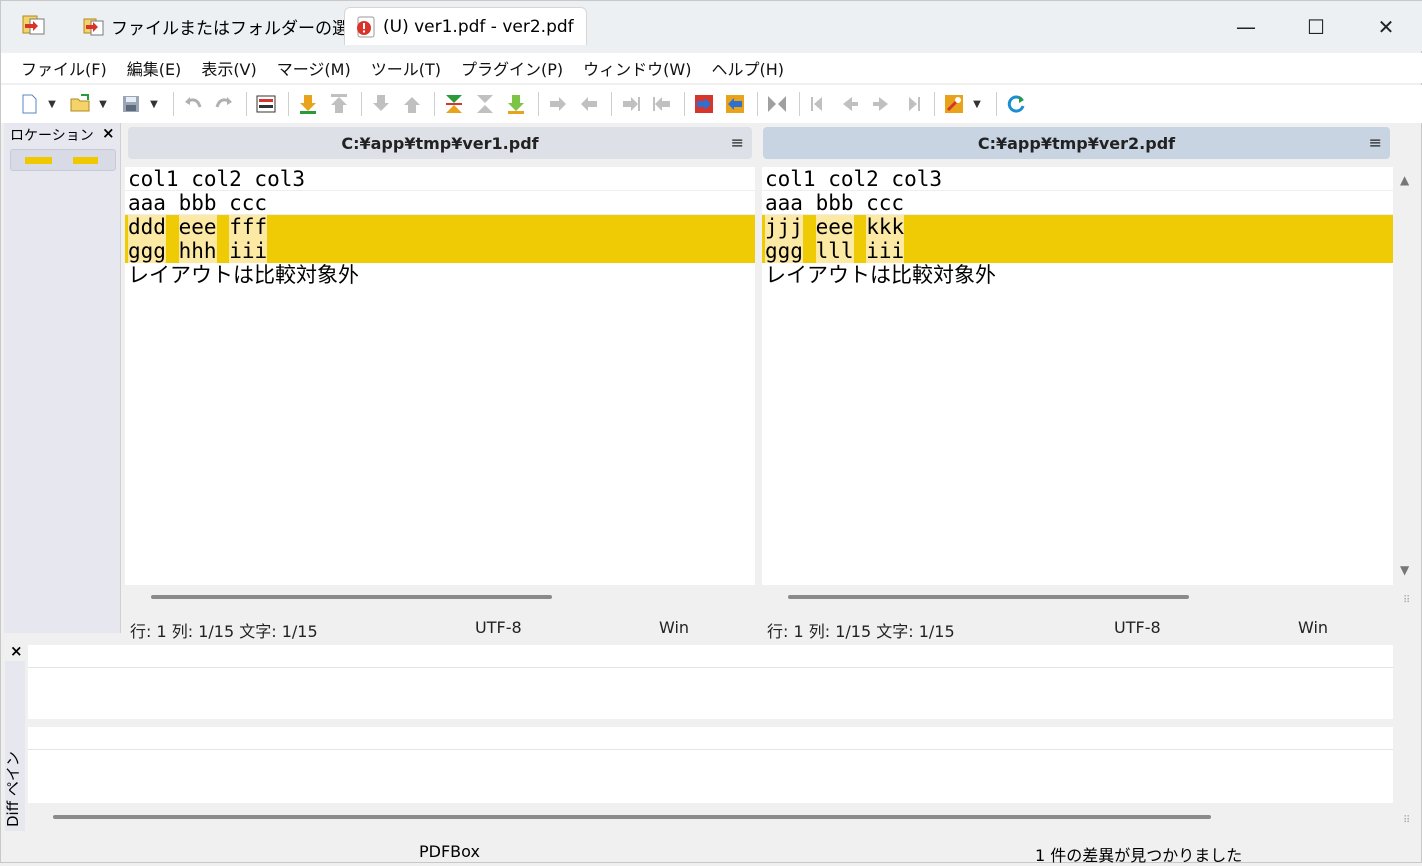  What do you see at coordinates (988, 597) in the screenshot?
I see `right-horizontal-scrollbar` at bounding box center [988, 597].